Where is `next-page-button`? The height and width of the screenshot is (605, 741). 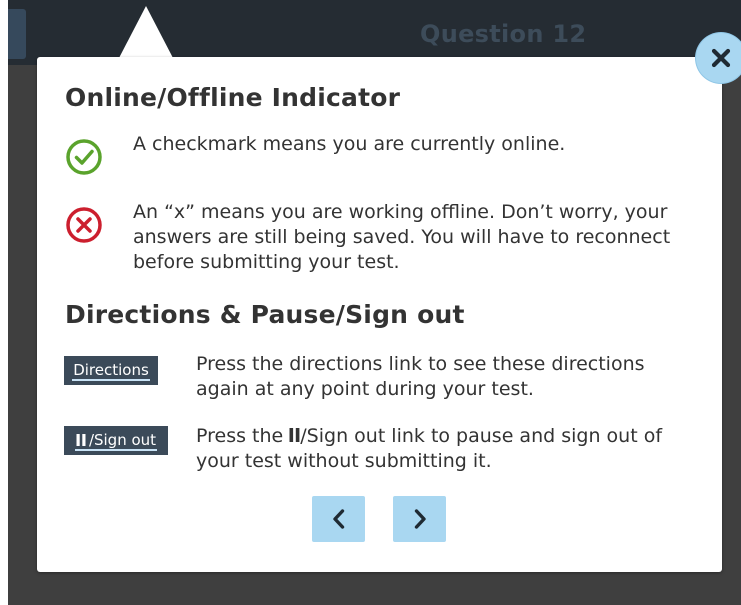 next-page-button is located at coordinates (419, 519).